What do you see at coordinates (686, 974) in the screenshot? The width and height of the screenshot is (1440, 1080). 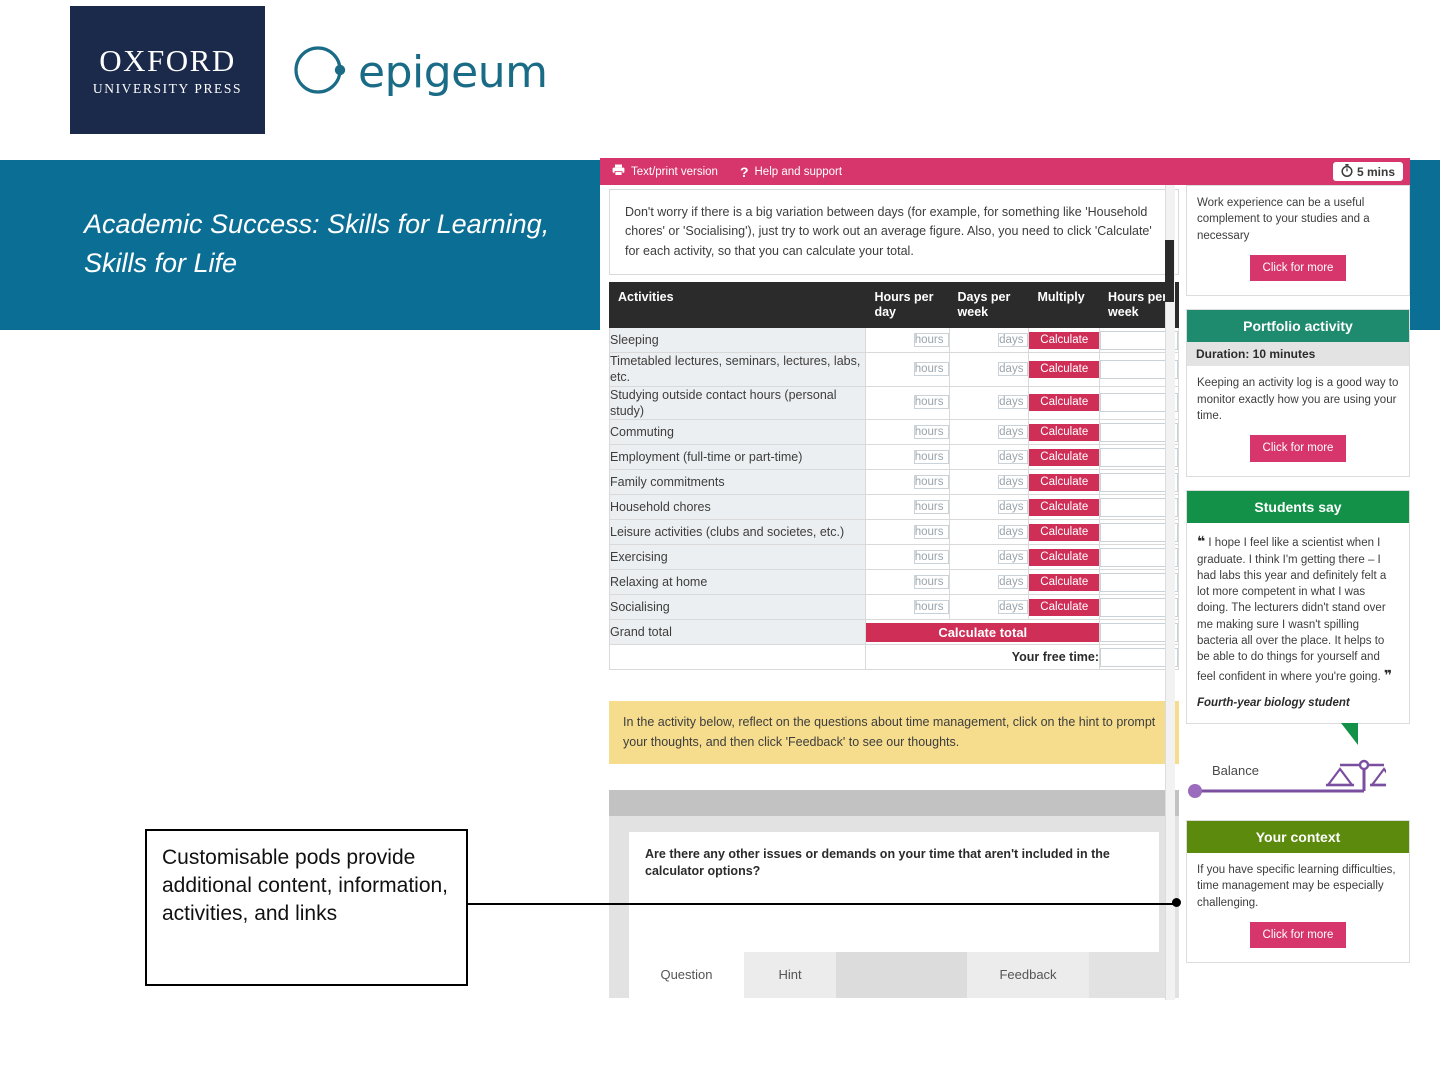 I see `tab-question: Question` at bounding box center [686, 974].